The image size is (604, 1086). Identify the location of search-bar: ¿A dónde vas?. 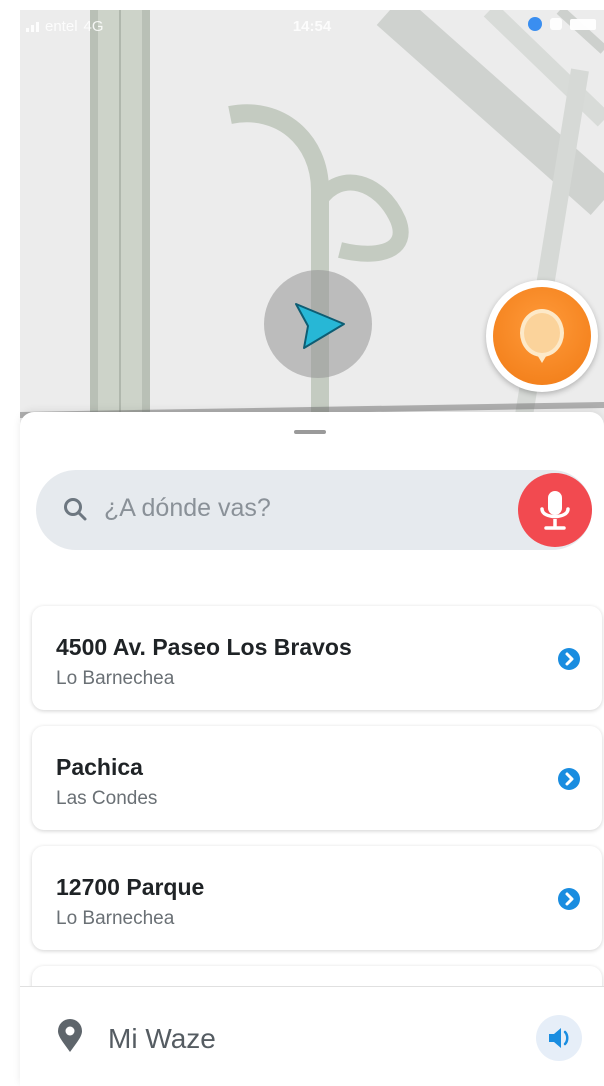
(314, 510).